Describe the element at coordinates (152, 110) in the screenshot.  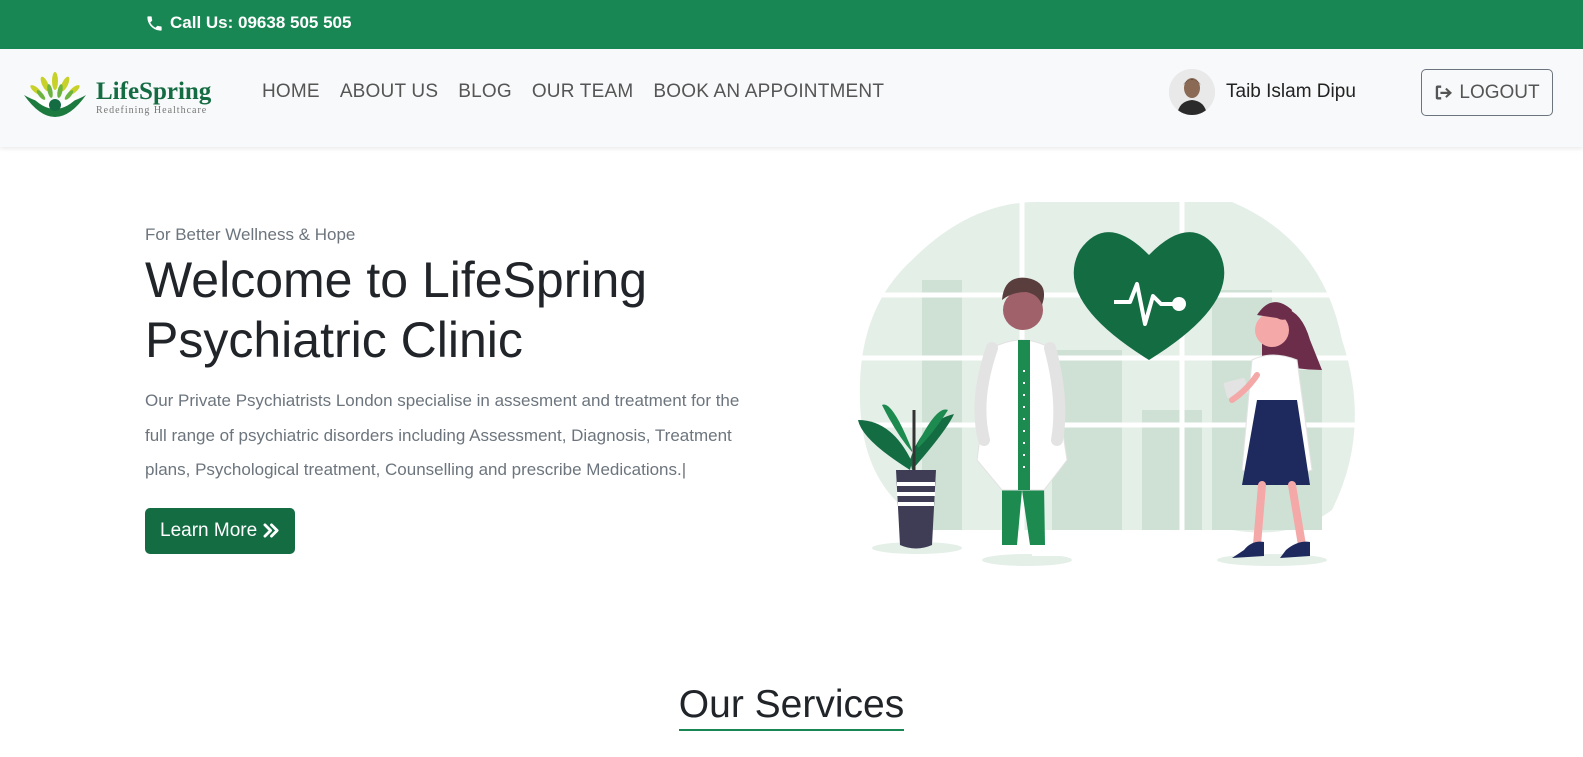
I see `brand-tagline: Redefining Healthcare` at that location.